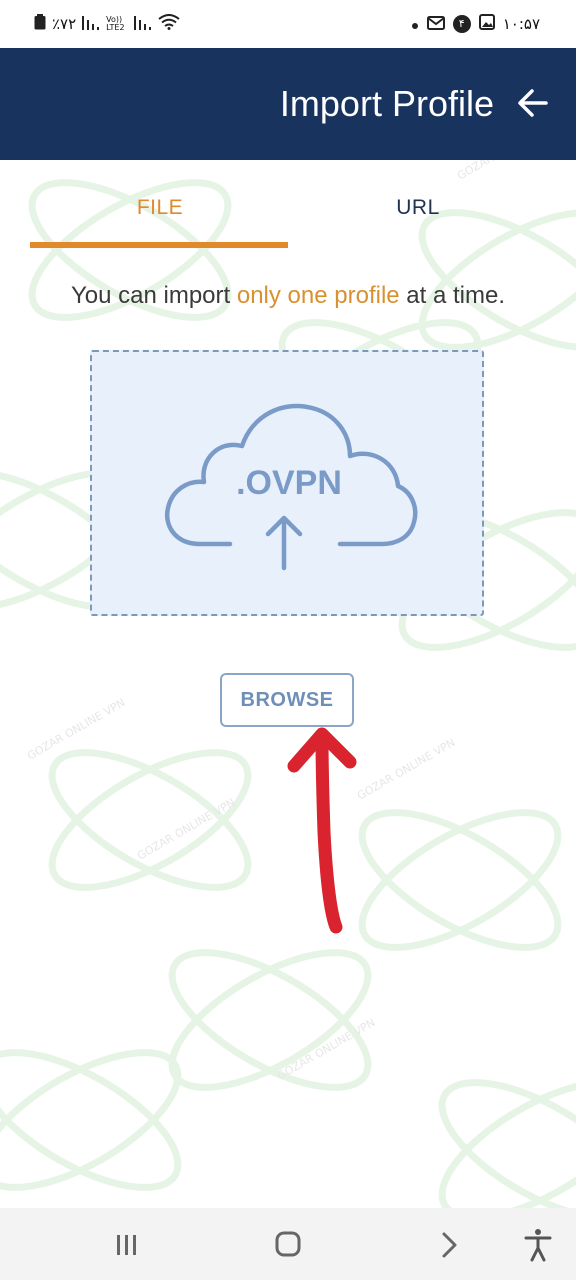  Describe the element at coordinates (318, 295) in the screenshot. I see `info-text-highlight: only one profile` at that location.